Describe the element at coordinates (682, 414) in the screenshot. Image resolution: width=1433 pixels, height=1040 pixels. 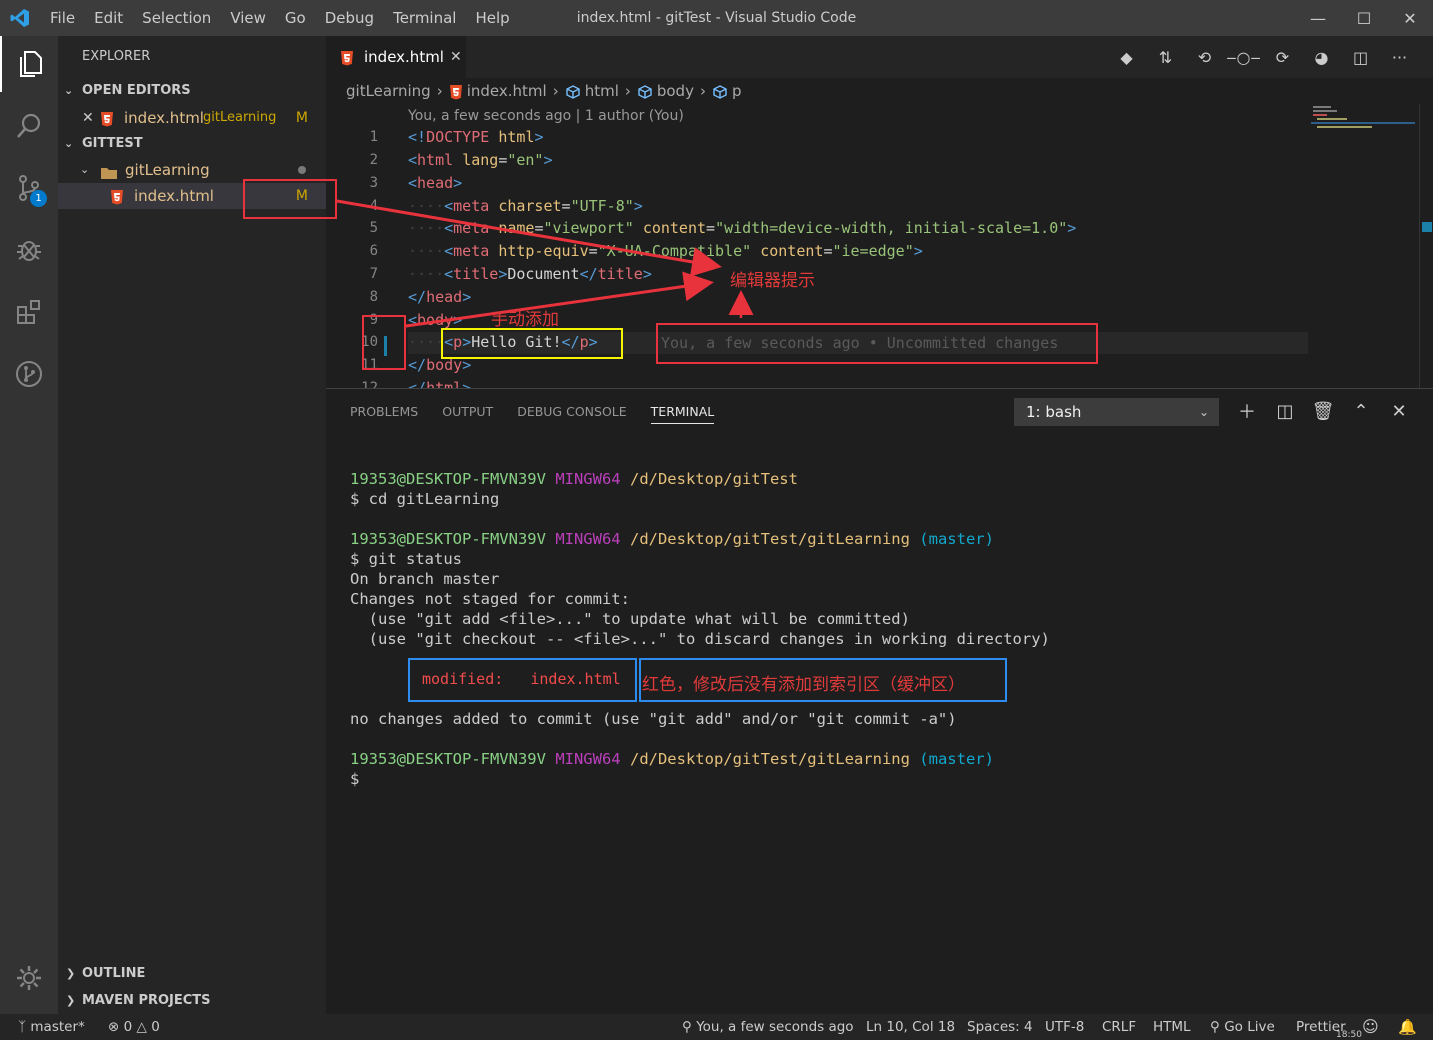
I see `tab-terminal: TERMINAL` at that location.